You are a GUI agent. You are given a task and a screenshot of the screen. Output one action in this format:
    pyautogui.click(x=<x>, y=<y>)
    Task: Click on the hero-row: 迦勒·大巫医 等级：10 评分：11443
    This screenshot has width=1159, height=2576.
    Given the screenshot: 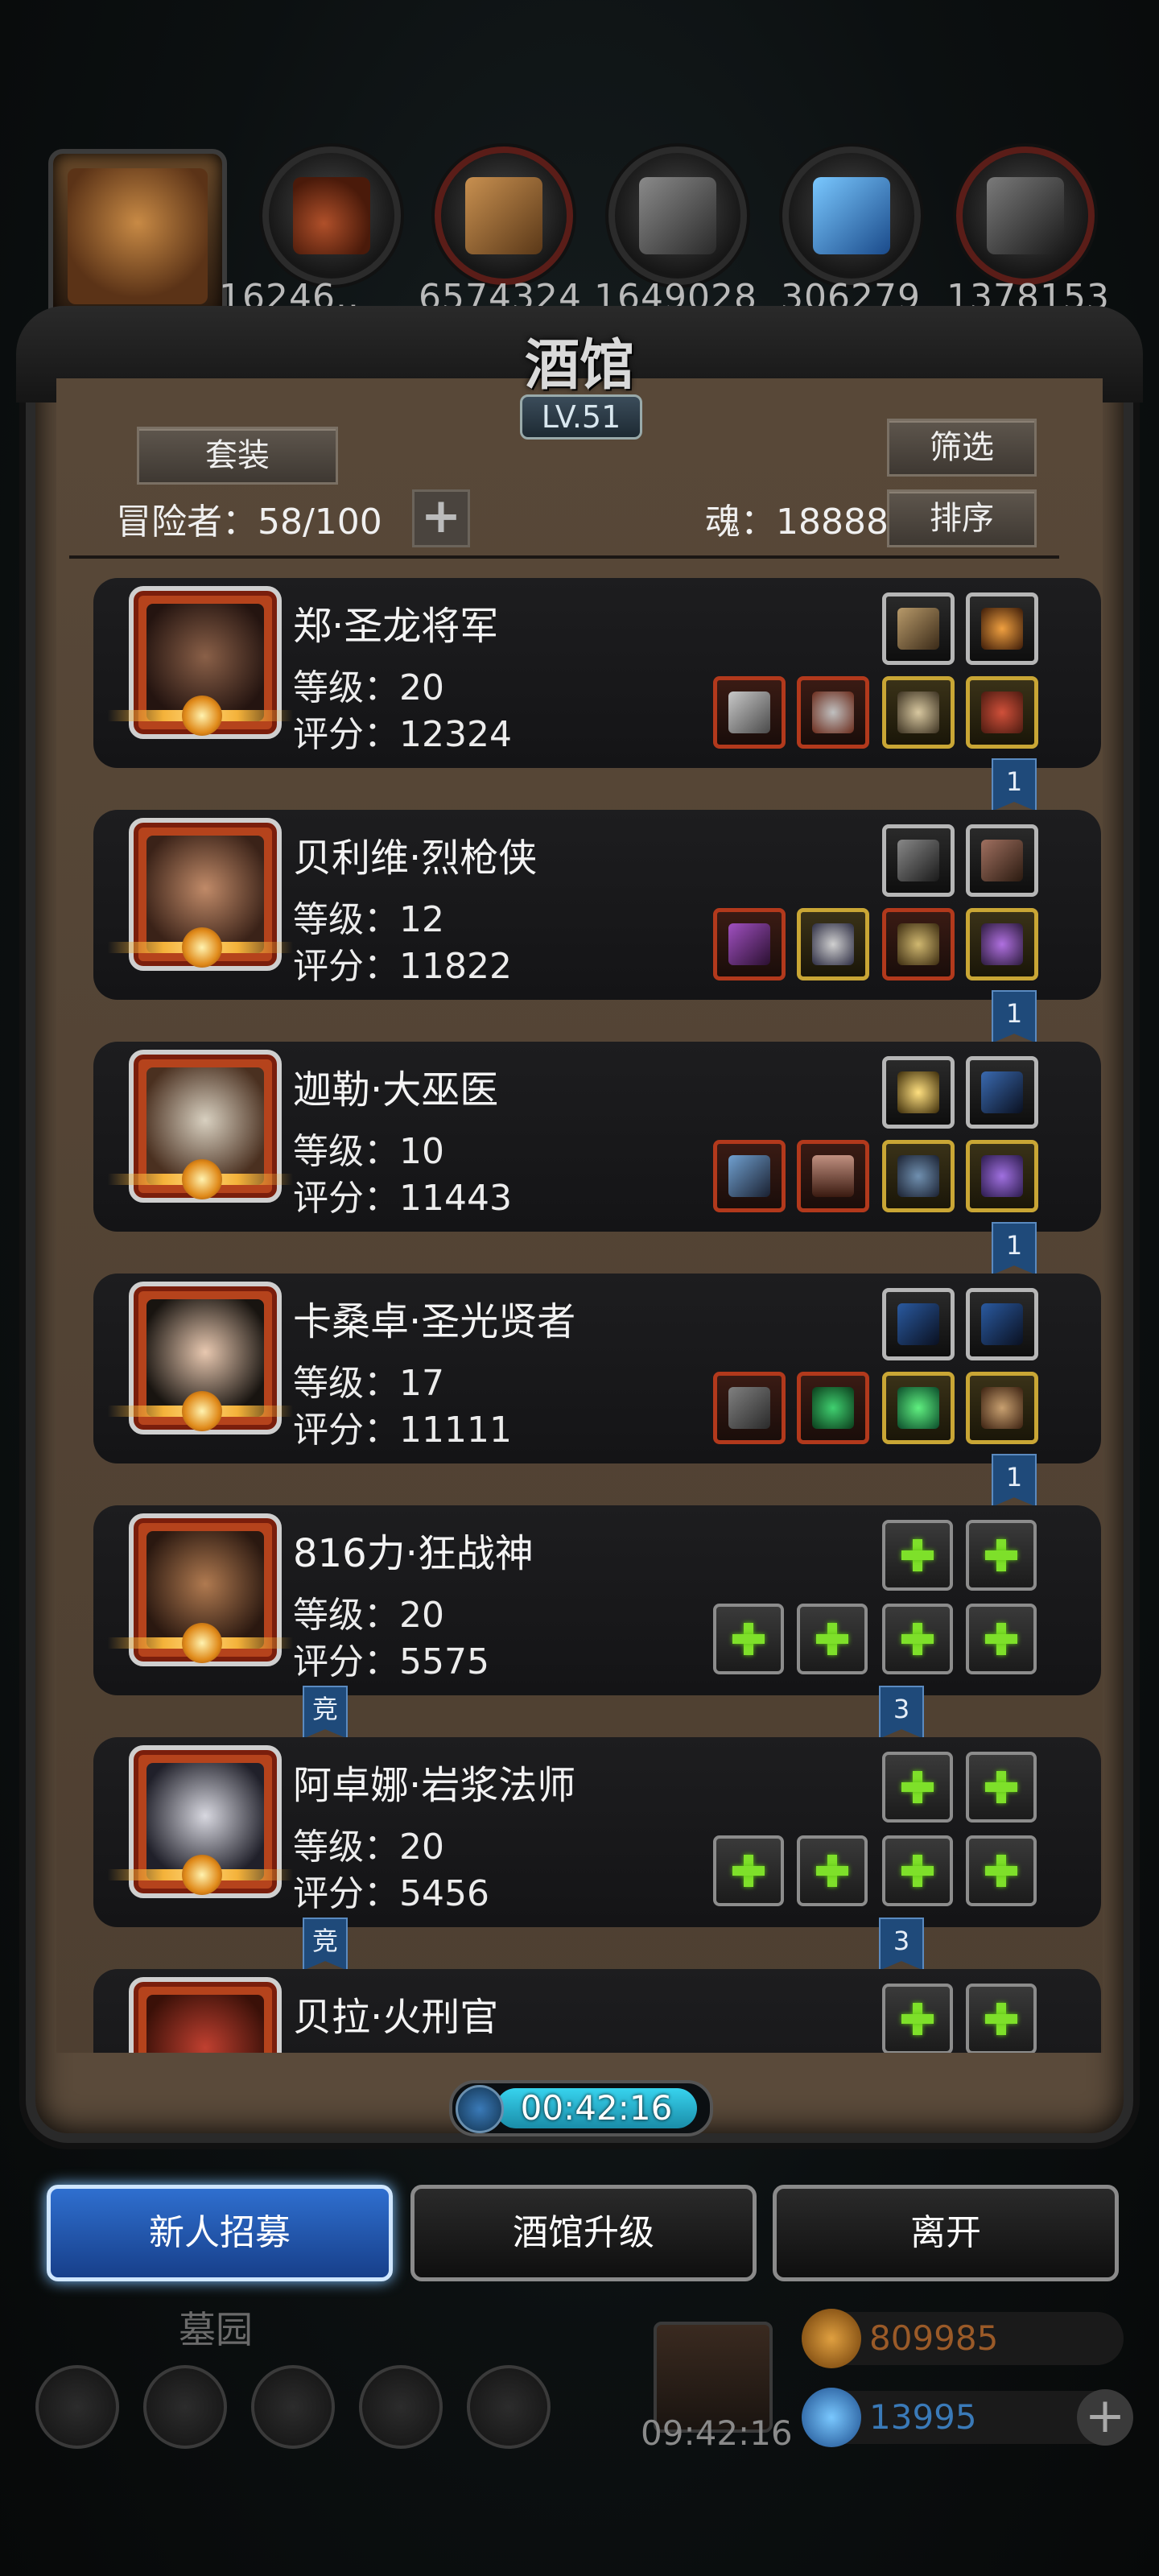 What is the action you would take?
    pyautogui.click(x=597, y=1137)
    